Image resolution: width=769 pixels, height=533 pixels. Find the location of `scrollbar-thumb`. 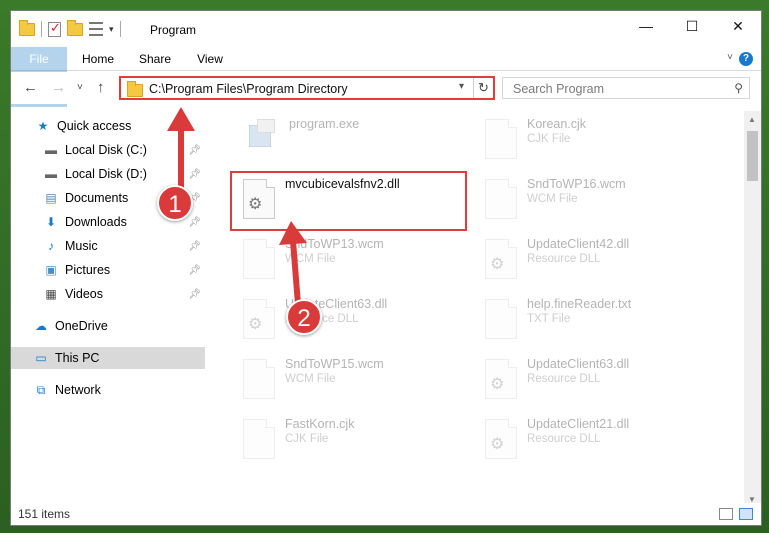

scrollbar-thumb is located at coordinates (752, 156).